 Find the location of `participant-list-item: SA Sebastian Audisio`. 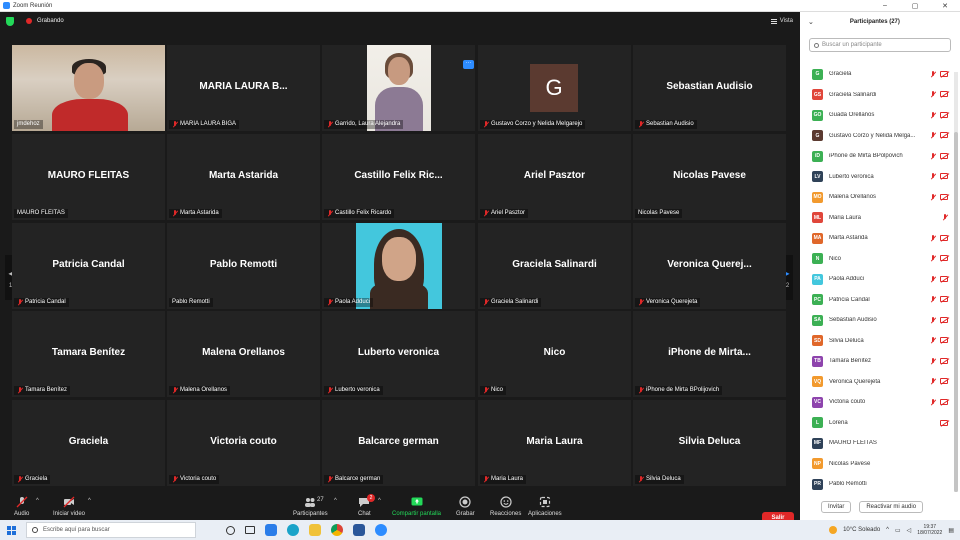

participant-list-item: SA Sebastian Audisio is located at coordinates (876, 320).